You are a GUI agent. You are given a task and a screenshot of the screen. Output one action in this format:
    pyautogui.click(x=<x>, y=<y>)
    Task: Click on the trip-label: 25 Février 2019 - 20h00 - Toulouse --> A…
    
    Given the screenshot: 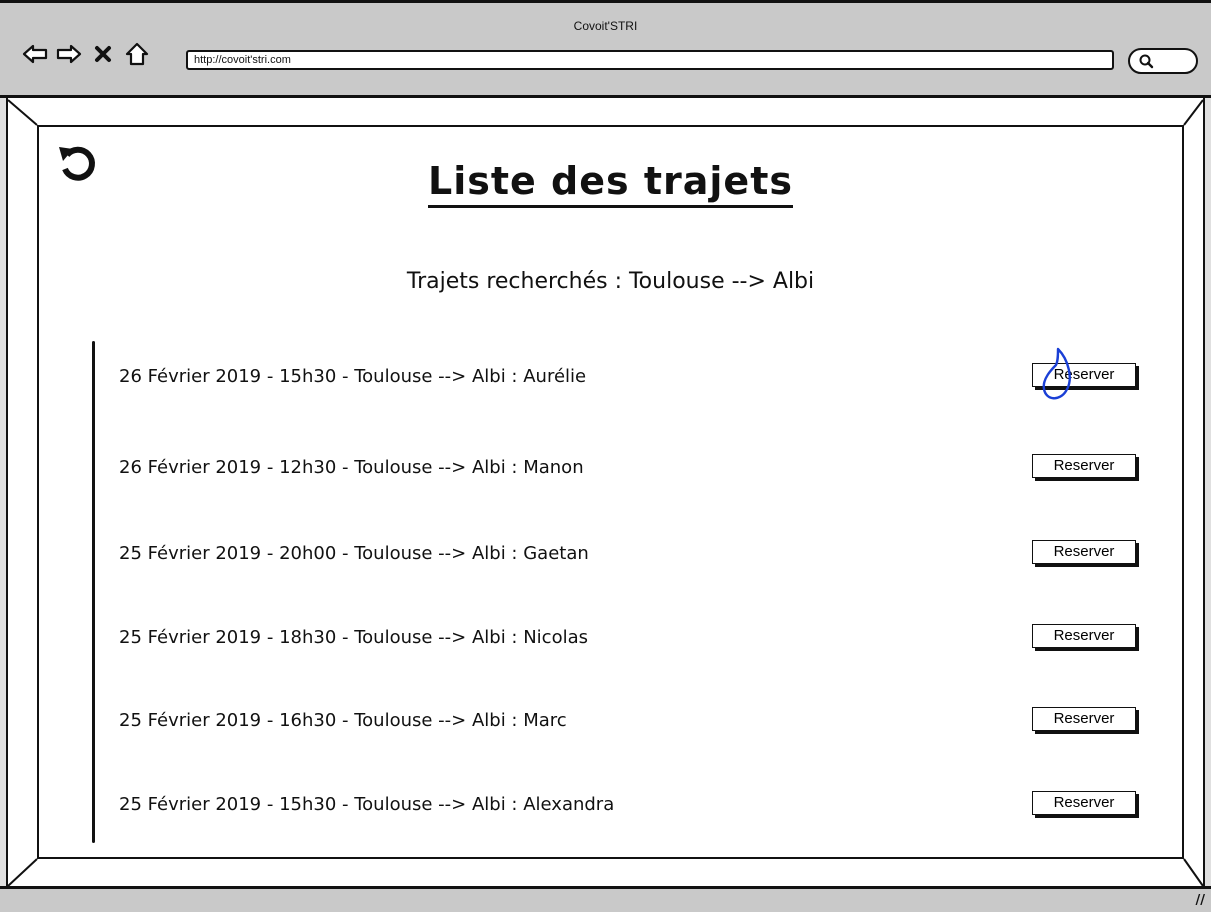 What is the action you would take?
    pyautogui.click(x=354, y=553)
    